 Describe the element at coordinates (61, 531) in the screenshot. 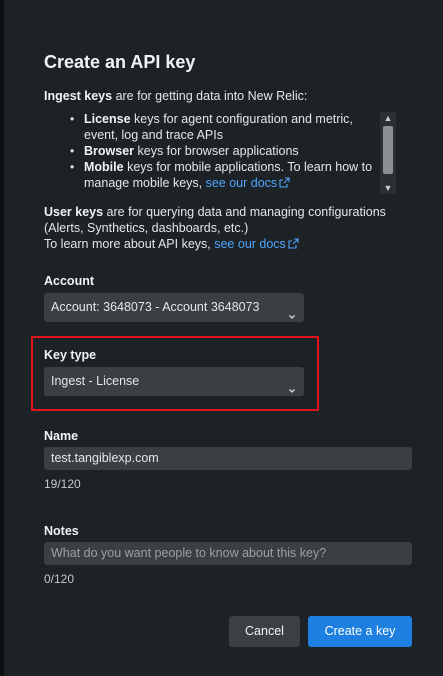

I see `notes-label: Notes` at that location.